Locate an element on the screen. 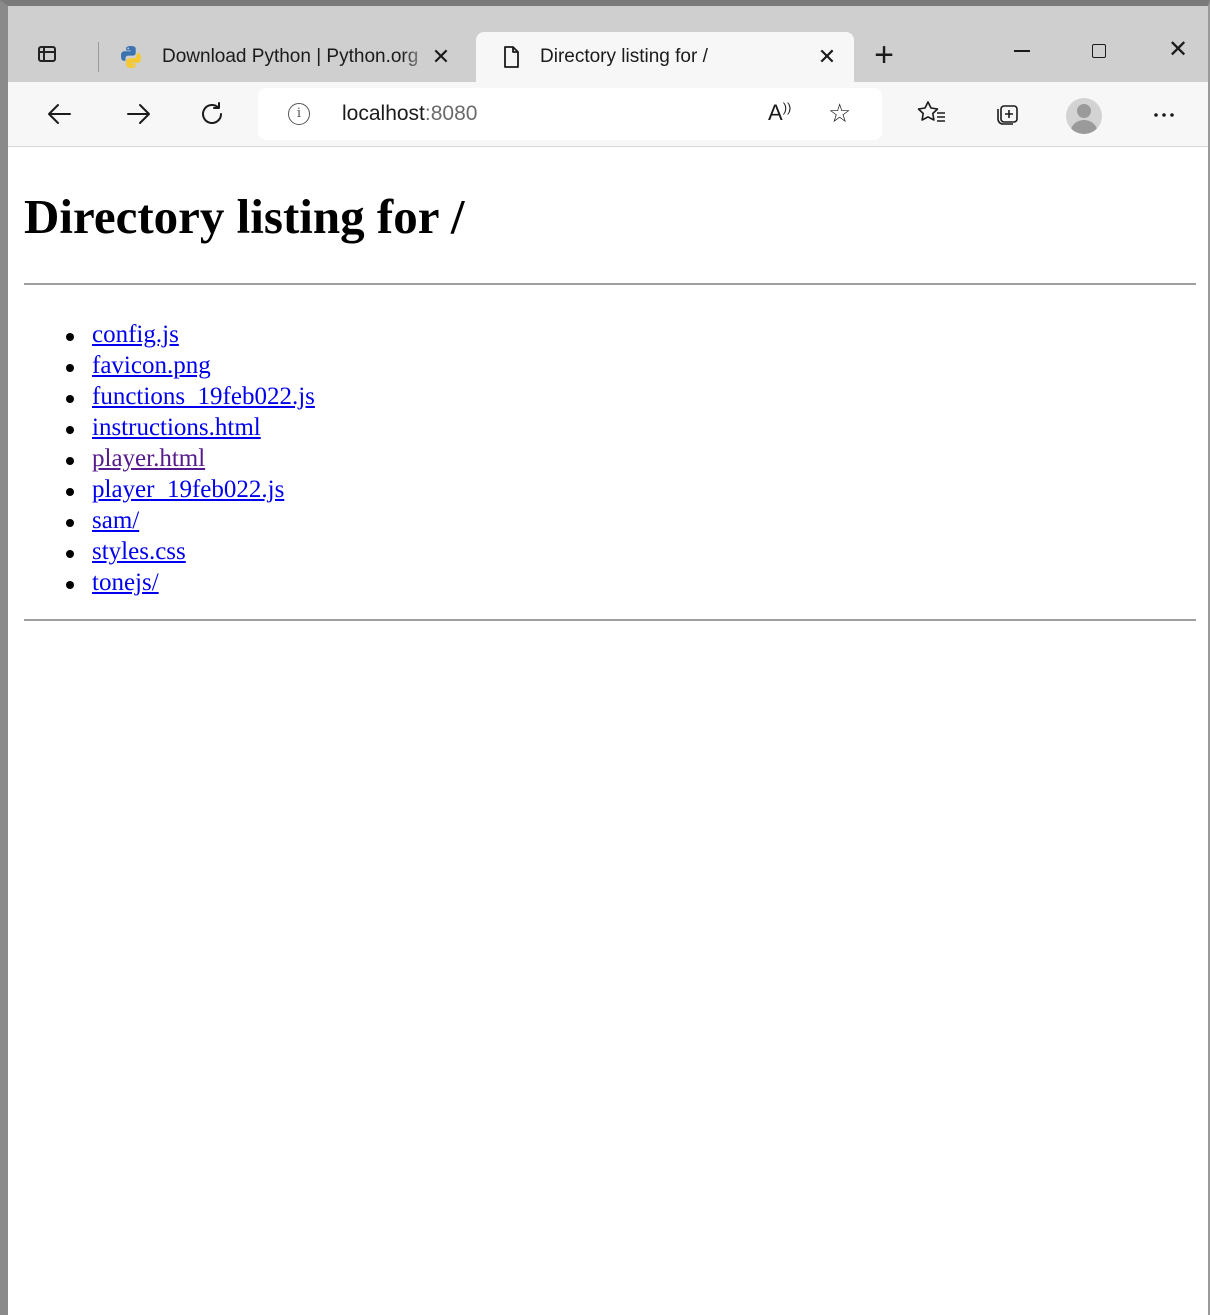 This screenshot has height=1315, width=1210. file-link: functions_19feb022.js is located at coordinates (203, 396).